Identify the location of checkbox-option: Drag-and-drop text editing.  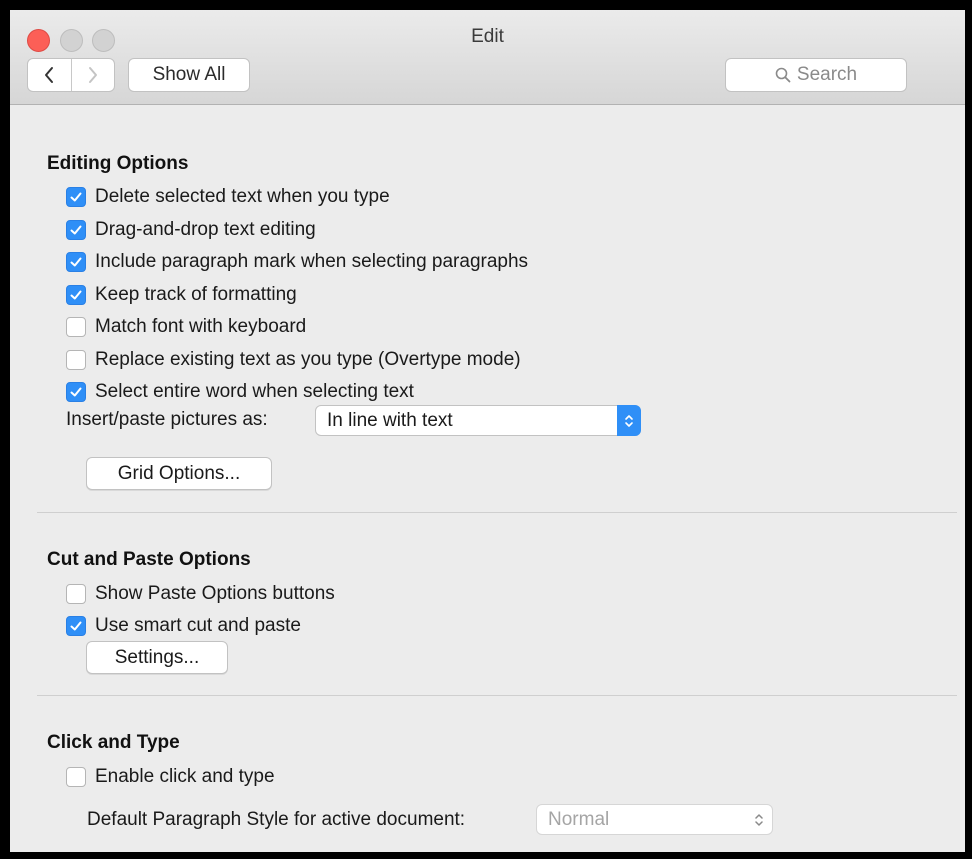
(191, 230).